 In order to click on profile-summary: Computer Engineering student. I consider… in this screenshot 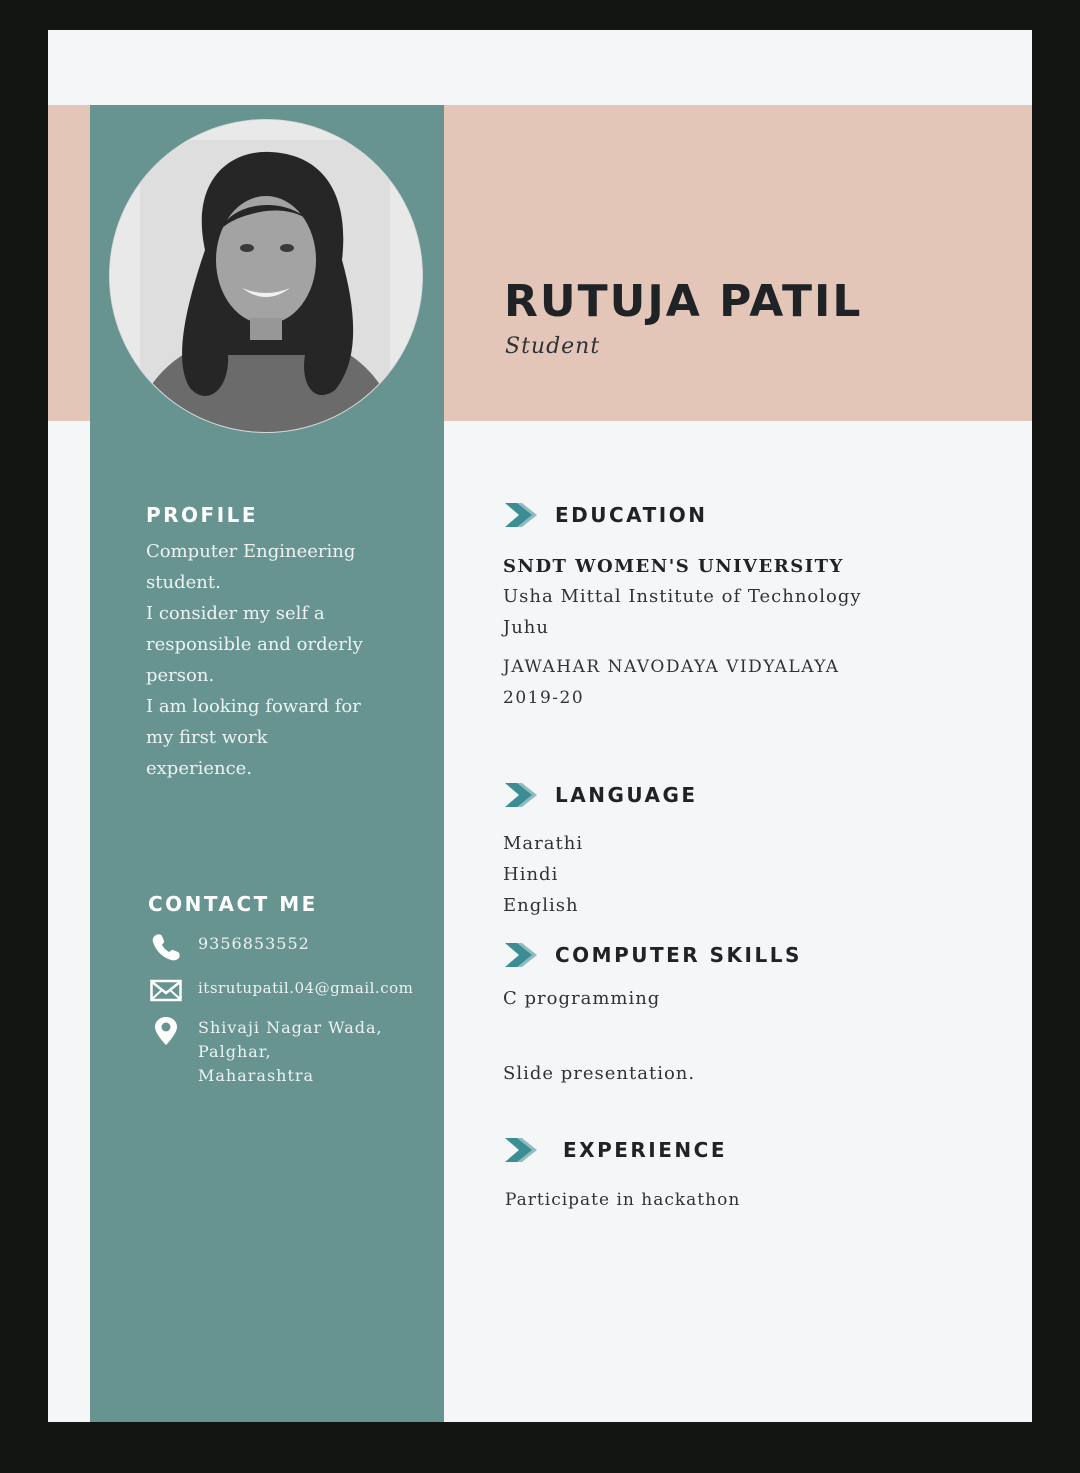, I will do `click(271, 660)`.